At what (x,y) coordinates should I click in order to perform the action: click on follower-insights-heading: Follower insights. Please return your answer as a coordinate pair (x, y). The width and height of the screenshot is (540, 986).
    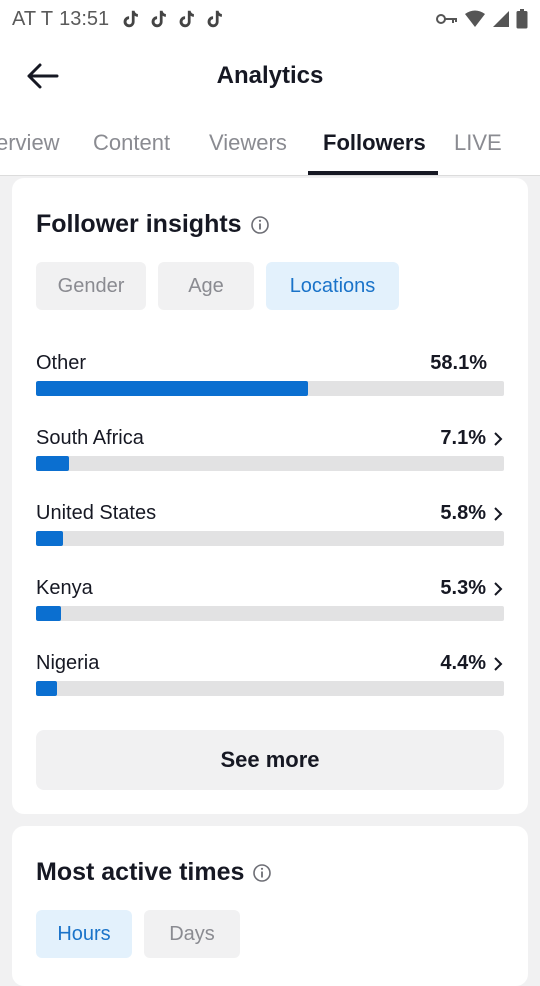
    Looking at the image, I should click on (153, 224).